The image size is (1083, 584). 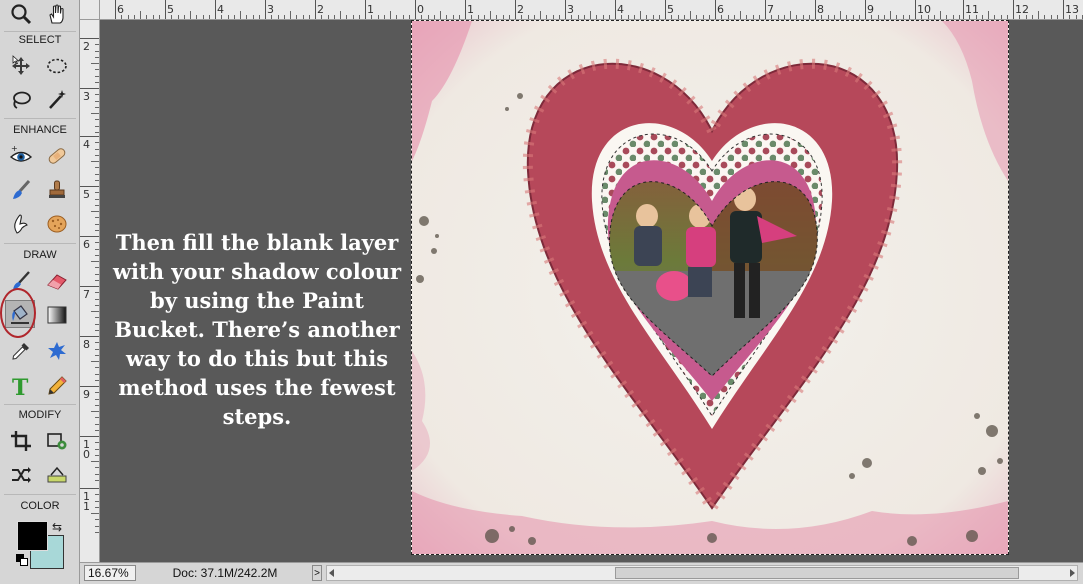 I want to click on svg-text: T, so click(x=20, y=386).